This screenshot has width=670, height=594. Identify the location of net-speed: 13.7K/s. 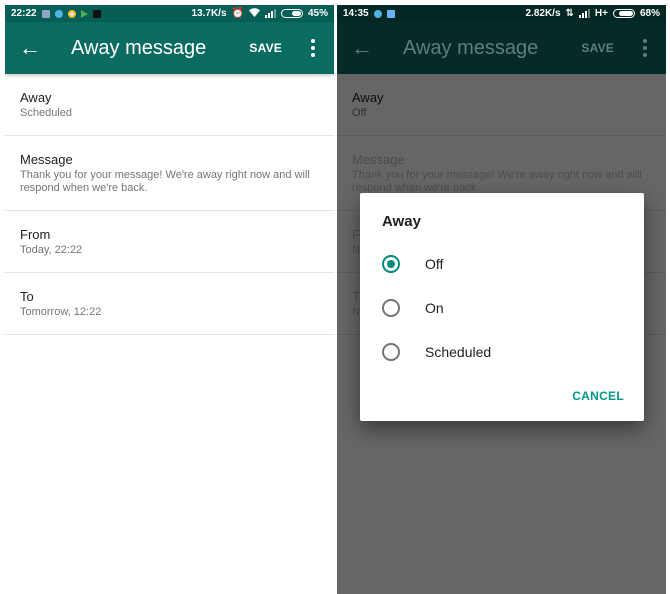
(209, 13).